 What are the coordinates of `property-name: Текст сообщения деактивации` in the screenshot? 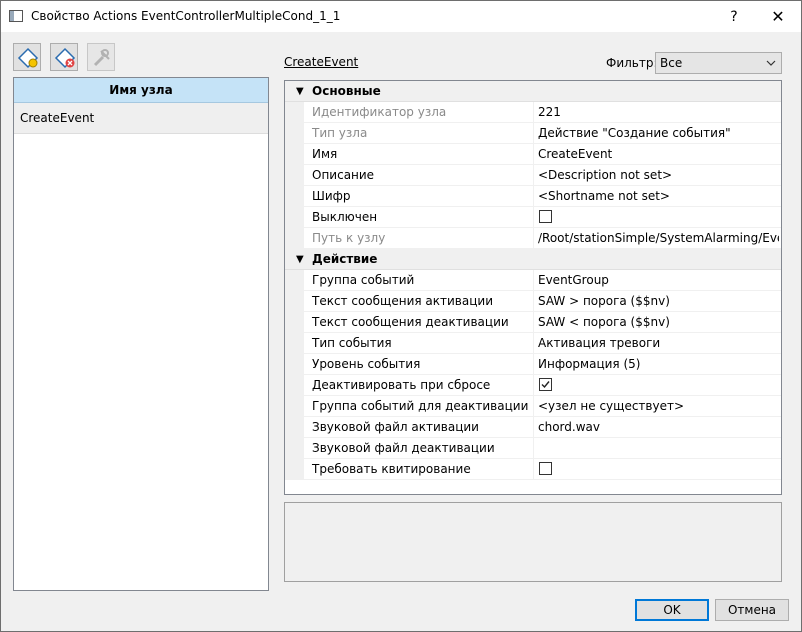 It's located at (410, 322).